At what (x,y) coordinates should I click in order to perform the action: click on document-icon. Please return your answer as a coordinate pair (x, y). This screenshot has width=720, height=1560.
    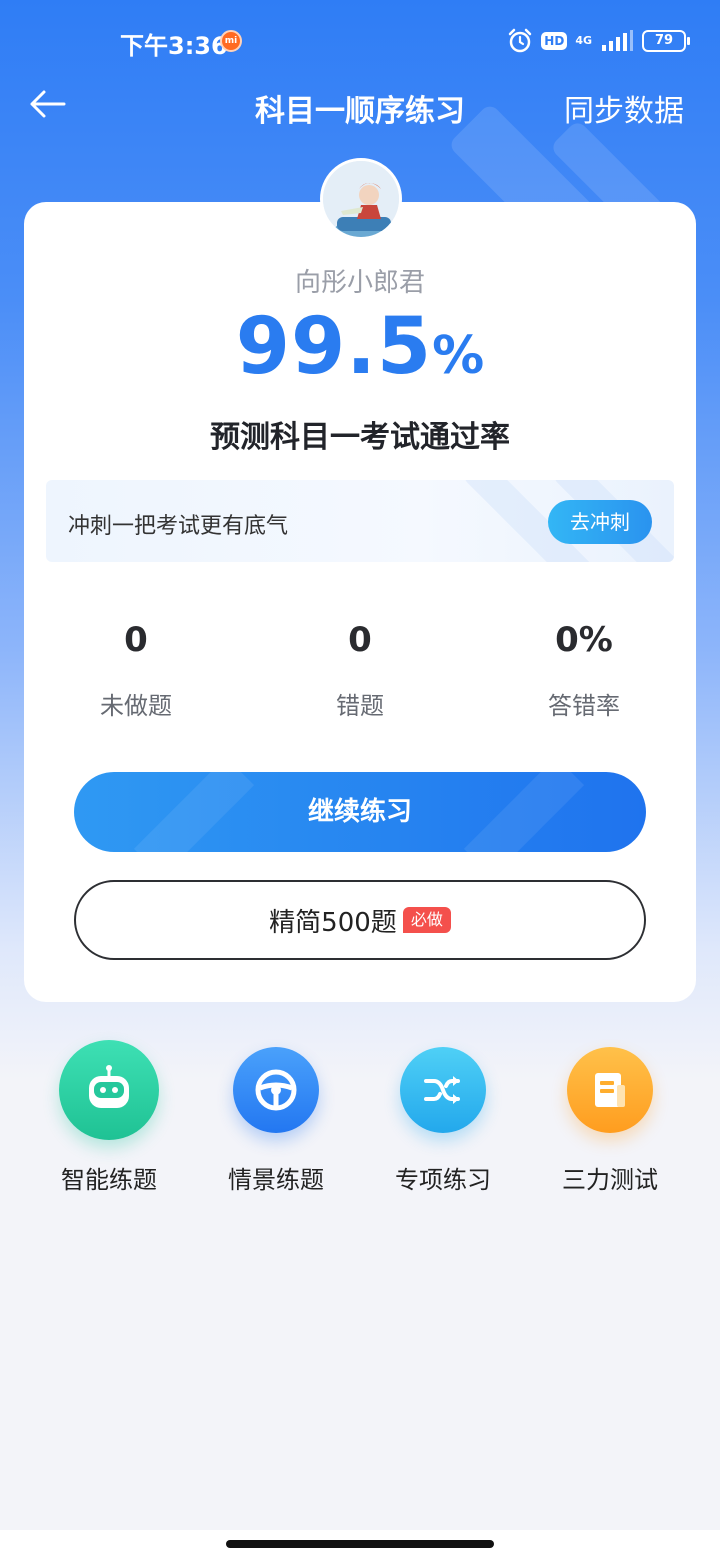
    Looking at the image, I should click on (610, 1090).